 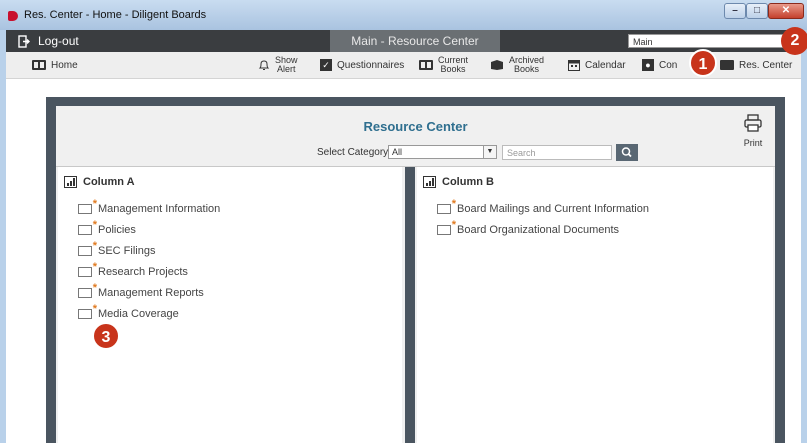 I want to click on archived-books-line2: Books, so click(x=527, y=69).